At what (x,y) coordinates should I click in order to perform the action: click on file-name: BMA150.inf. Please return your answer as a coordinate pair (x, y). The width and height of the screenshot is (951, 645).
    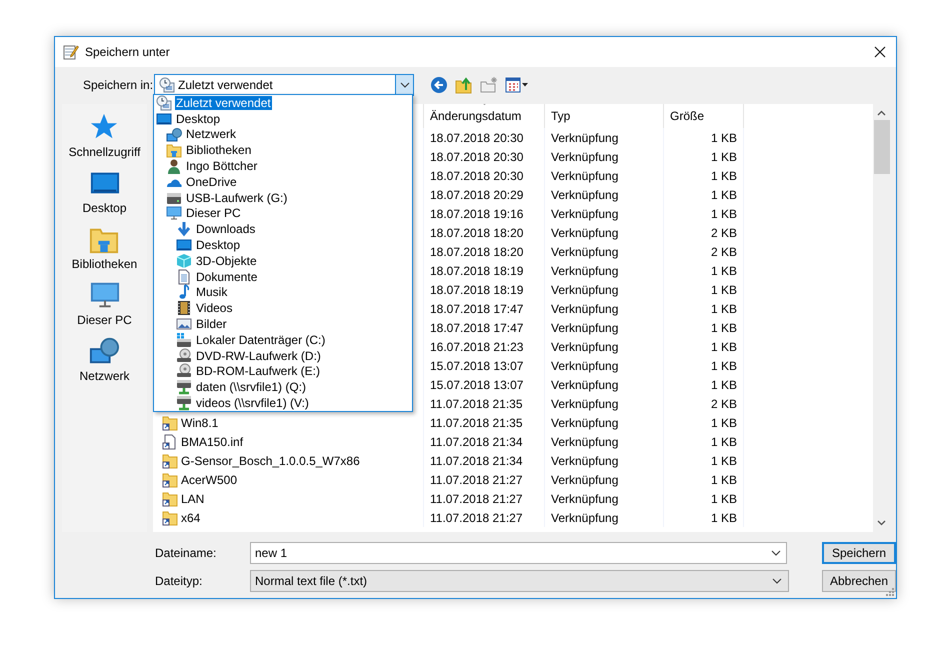
    Looking at the image, I should click on (212, 441).